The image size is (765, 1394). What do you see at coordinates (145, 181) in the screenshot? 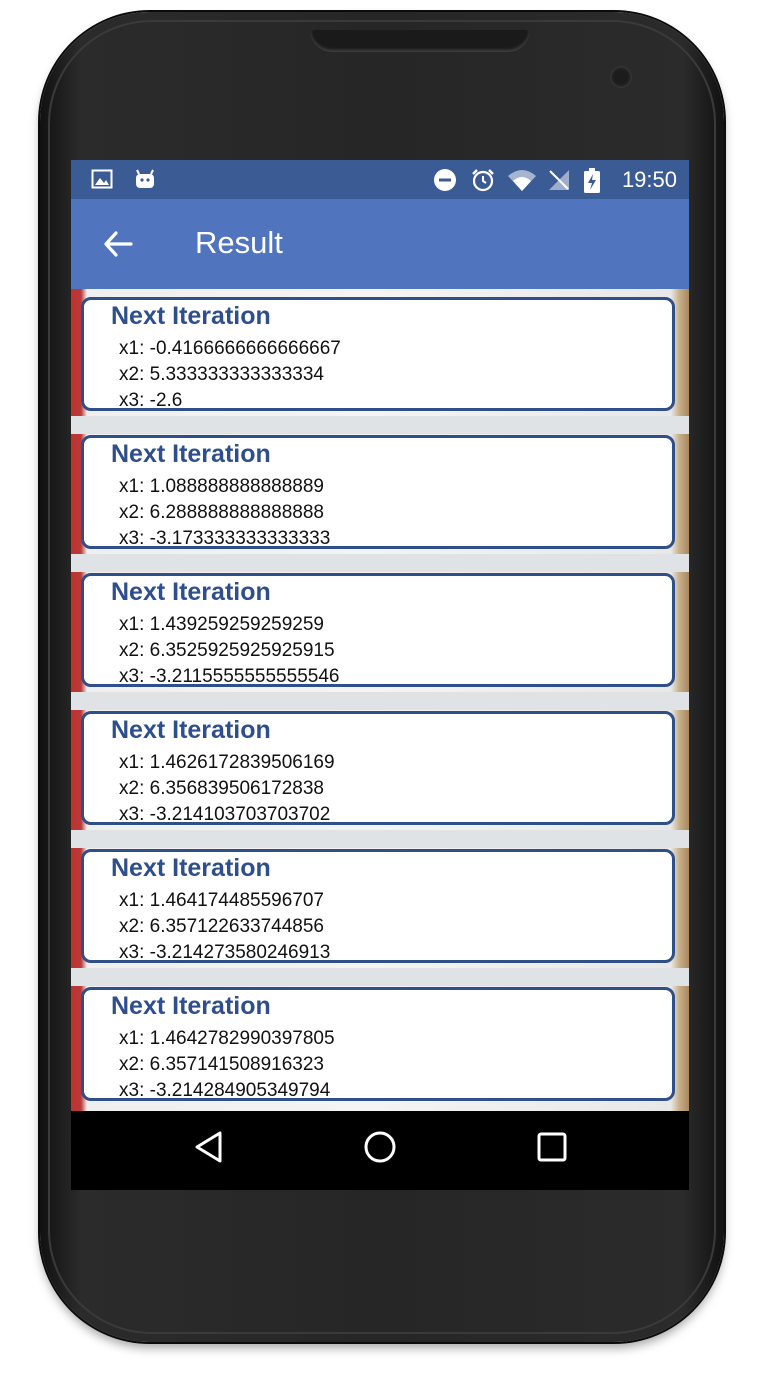
I see `android-icon` at bounding box center [145, 181].